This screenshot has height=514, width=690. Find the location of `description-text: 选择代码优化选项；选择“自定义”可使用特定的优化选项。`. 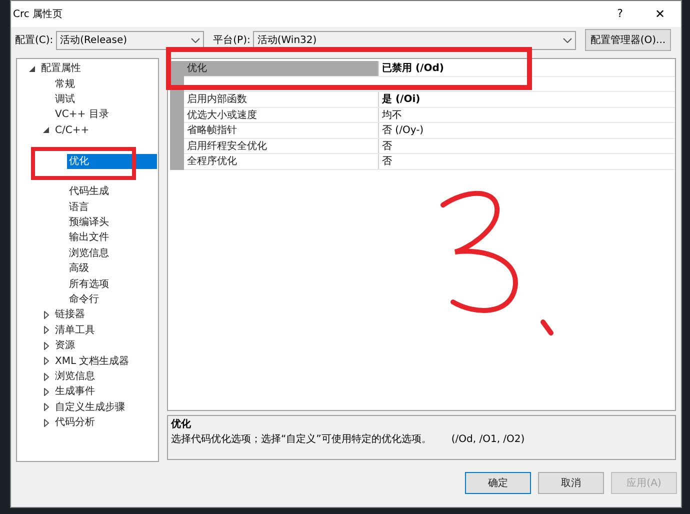

description-text: 选择代码优化选项；选择“自定义”可使用特定的优化选项。 is located at coordinates (301, 439).